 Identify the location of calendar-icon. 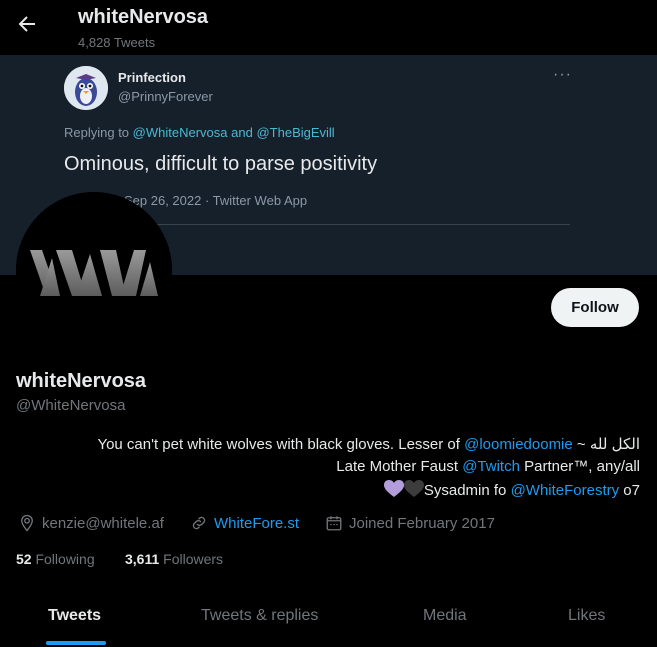
(334, 523).